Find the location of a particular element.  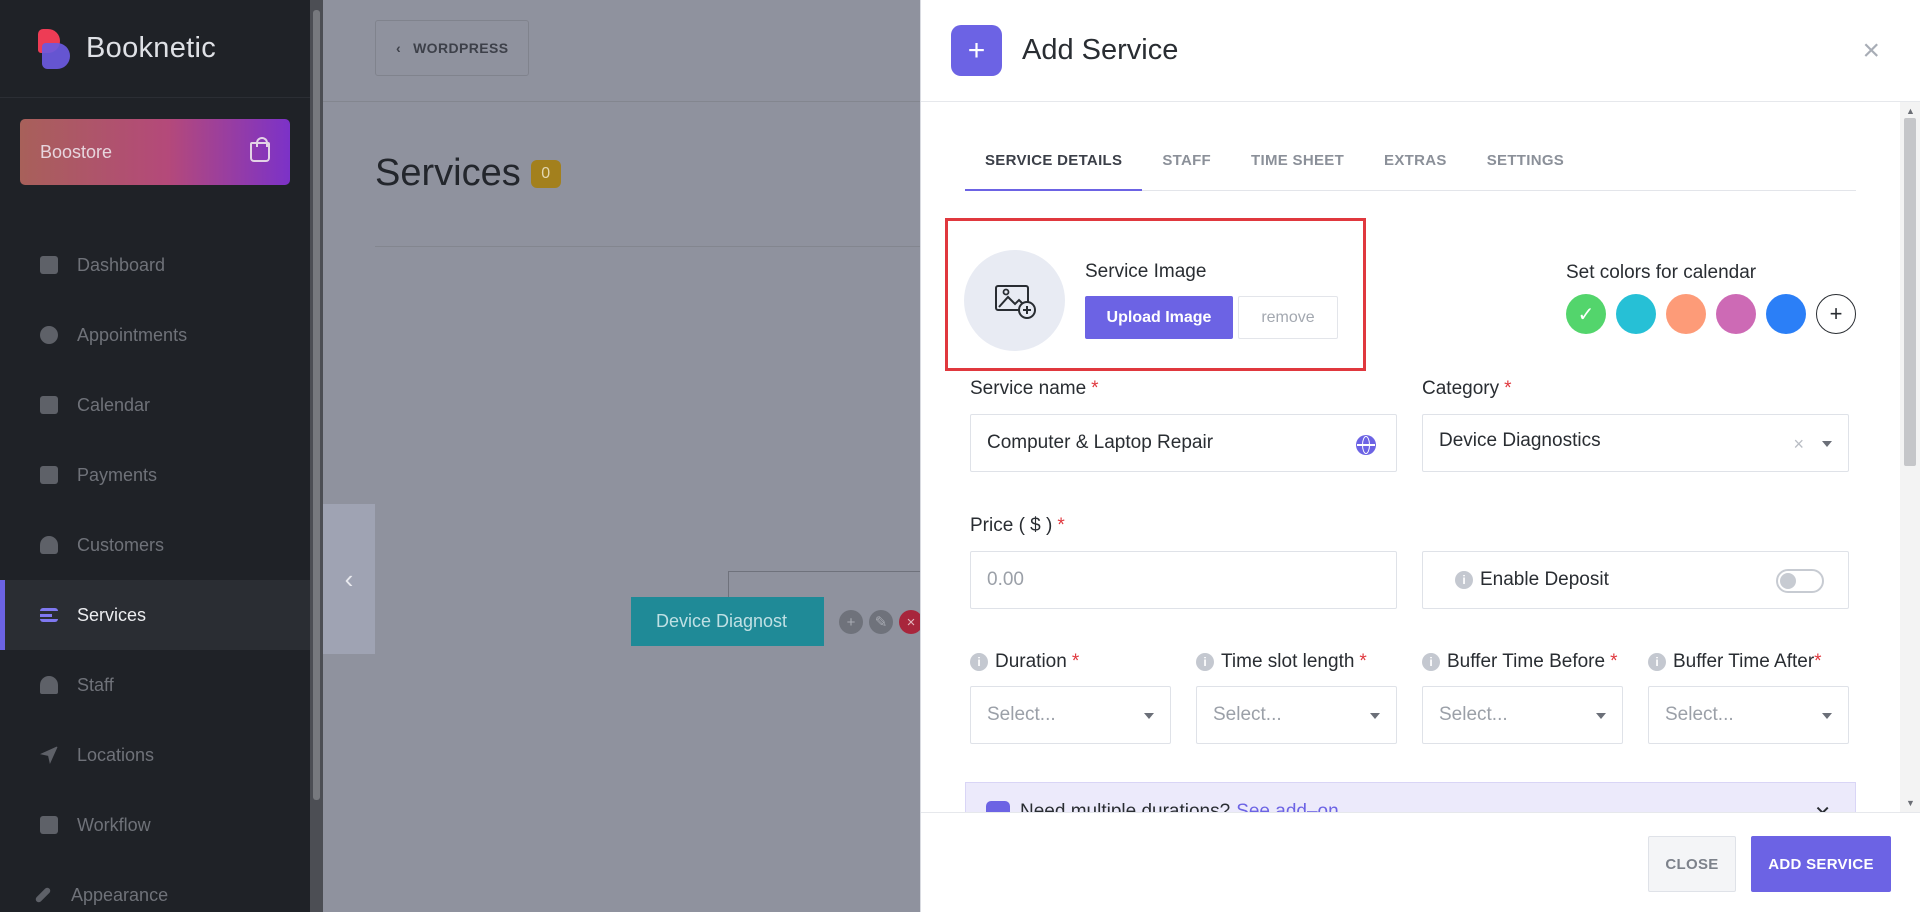

sidebar-item-appointments: Appointments is located at coordinates (155, 335).